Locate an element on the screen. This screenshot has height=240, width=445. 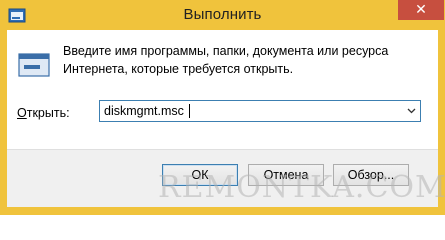
open-label-text: ткрыть: is located at coordinates (48, 113).